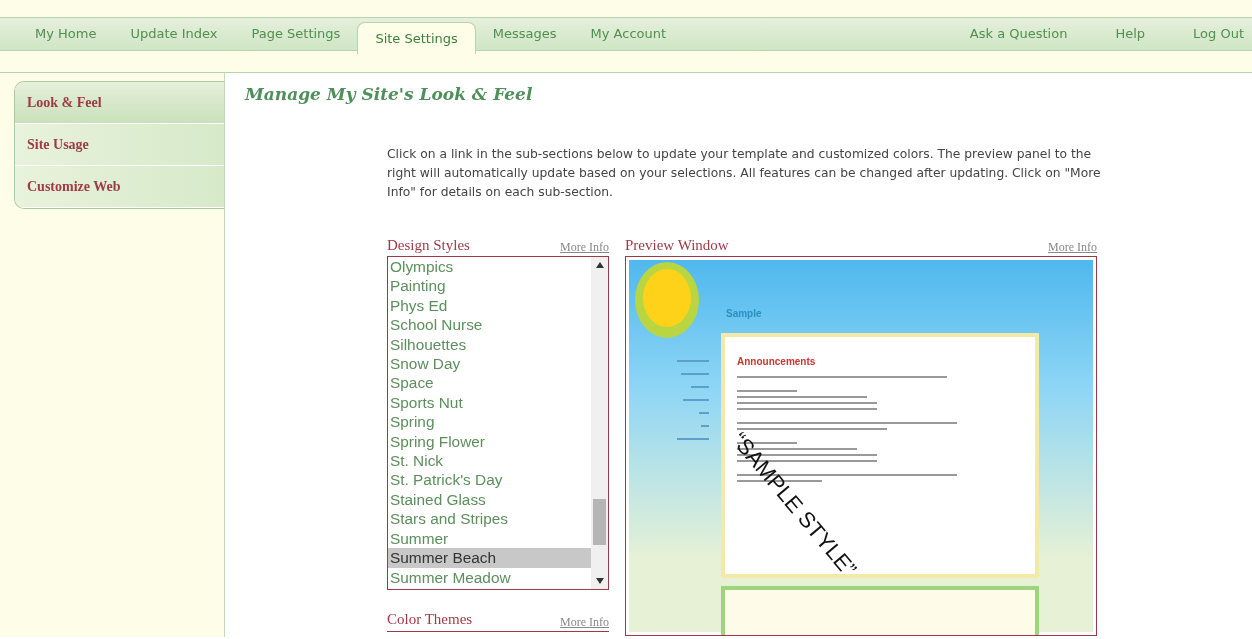  Describe the element at coordinates (489, 383) in the screenshot. I see `list-option: Space` at that location.